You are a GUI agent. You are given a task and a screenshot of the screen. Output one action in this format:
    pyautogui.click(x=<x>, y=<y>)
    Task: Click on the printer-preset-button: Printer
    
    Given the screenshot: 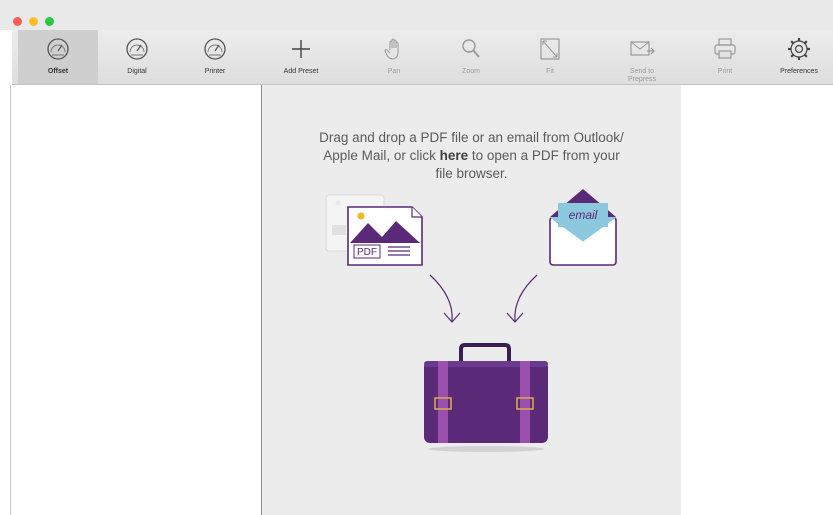 What is the action you would take?
    pyautogui.click(x=215, y=57)
    